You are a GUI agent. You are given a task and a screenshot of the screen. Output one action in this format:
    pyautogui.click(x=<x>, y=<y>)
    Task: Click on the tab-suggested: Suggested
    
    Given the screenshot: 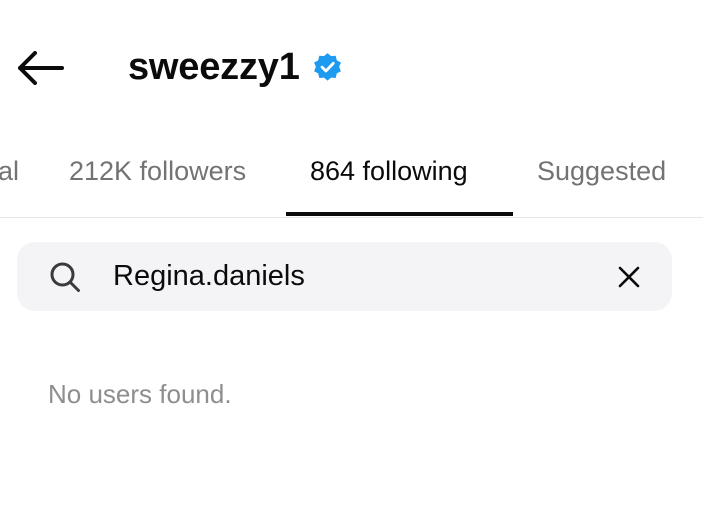 What is the action you would take?
    pyautogui.click(x=601, y=171)
    